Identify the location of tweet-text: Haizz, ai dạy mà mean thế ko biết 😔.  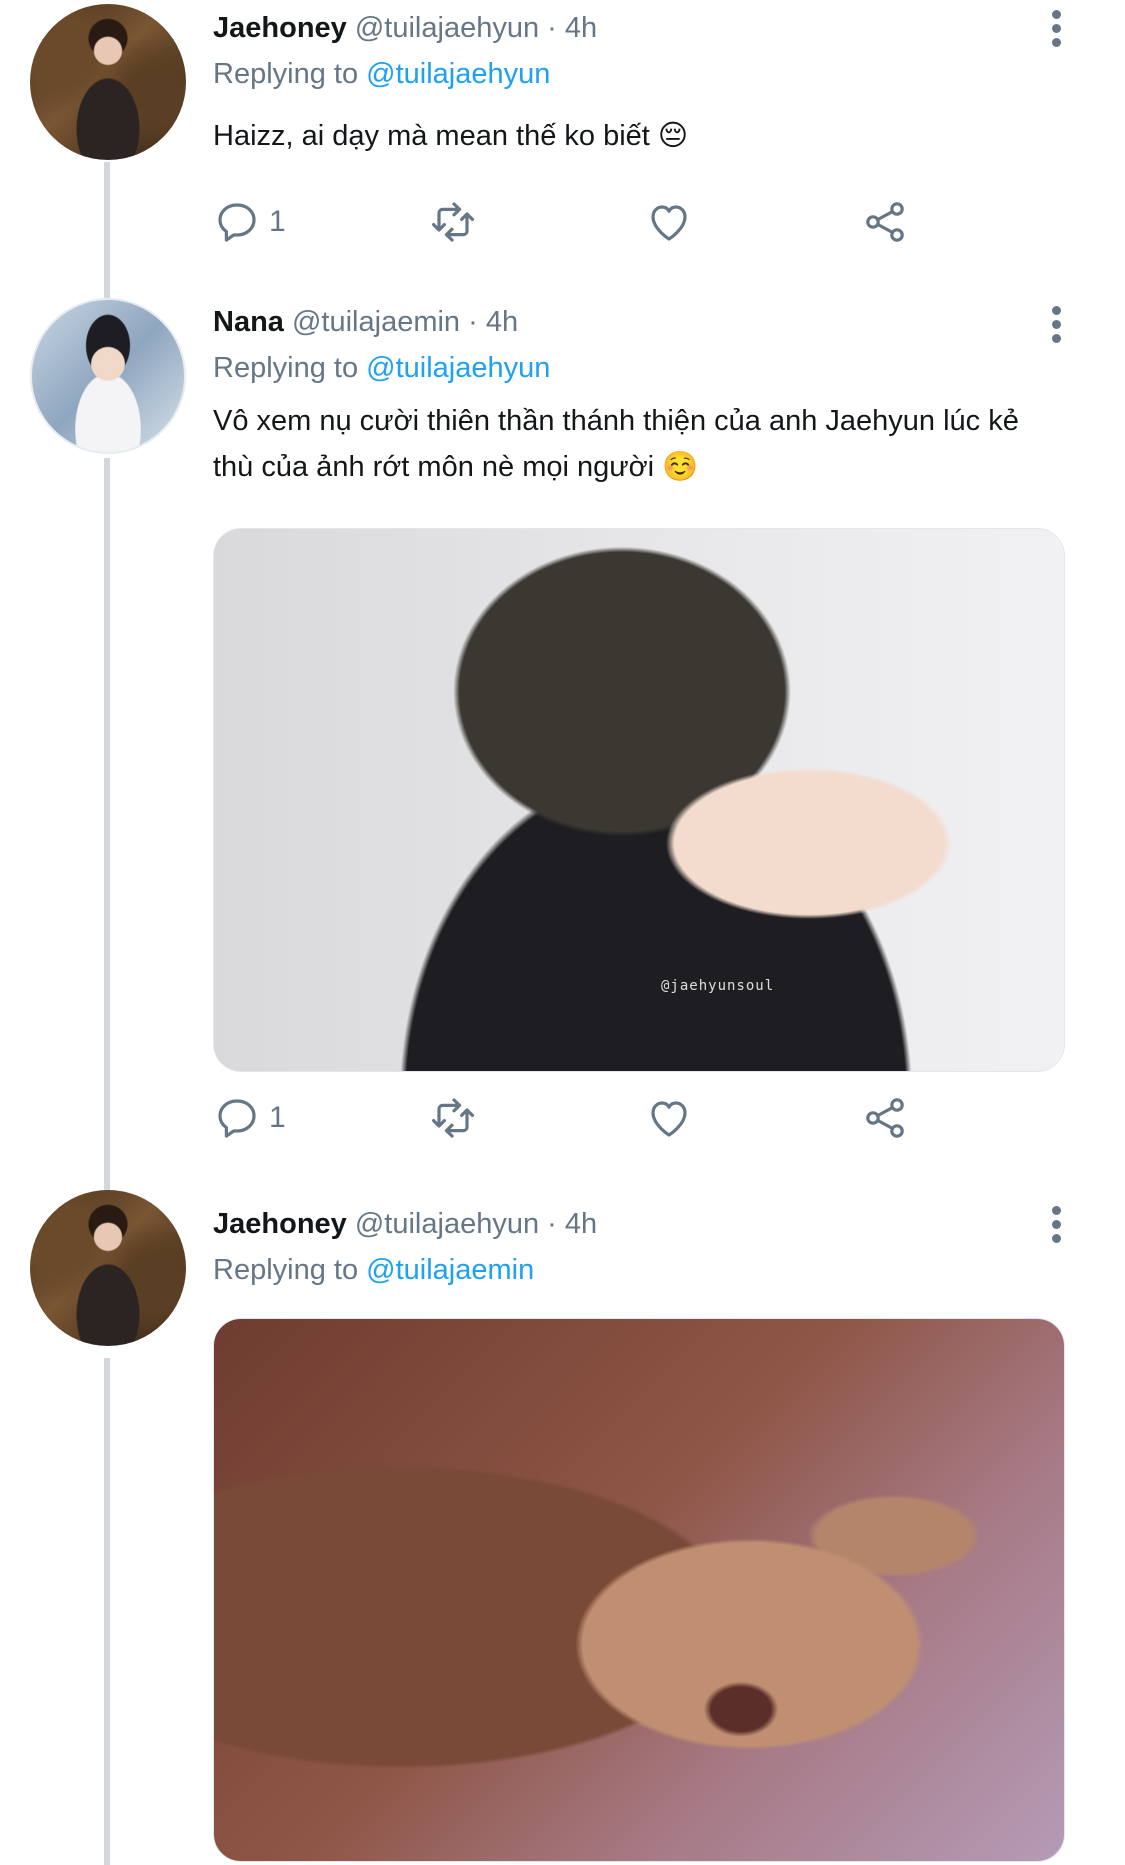
(451, 136).